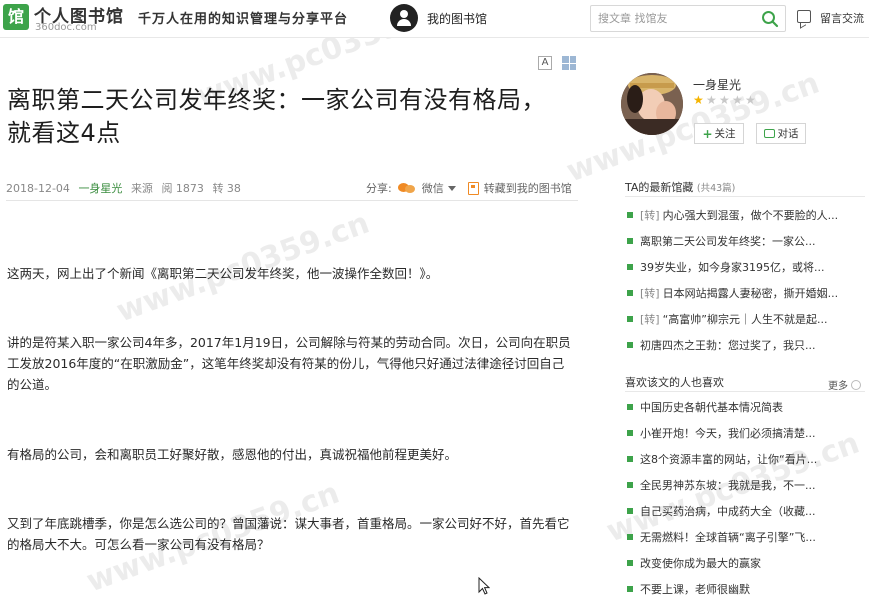 This screenshot has width=869, height=601. What do you see at coordinates (569, 63) in the screenshot?
I see `layout-toggle-icon` at bounding box center [569, 63].